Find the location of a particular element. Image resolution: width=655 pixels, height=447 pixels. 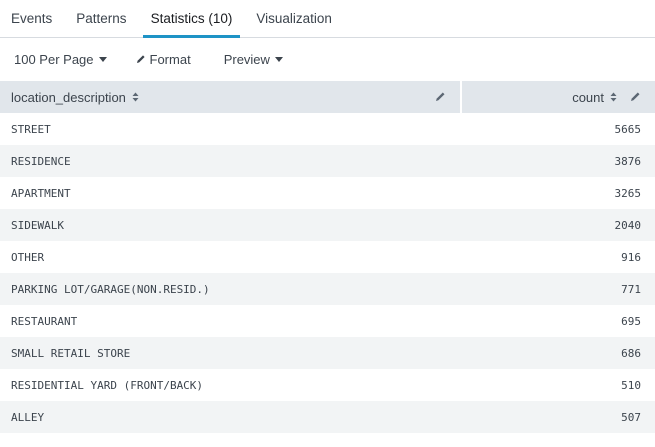

format-label: Format is located at coordinates (170, 59).